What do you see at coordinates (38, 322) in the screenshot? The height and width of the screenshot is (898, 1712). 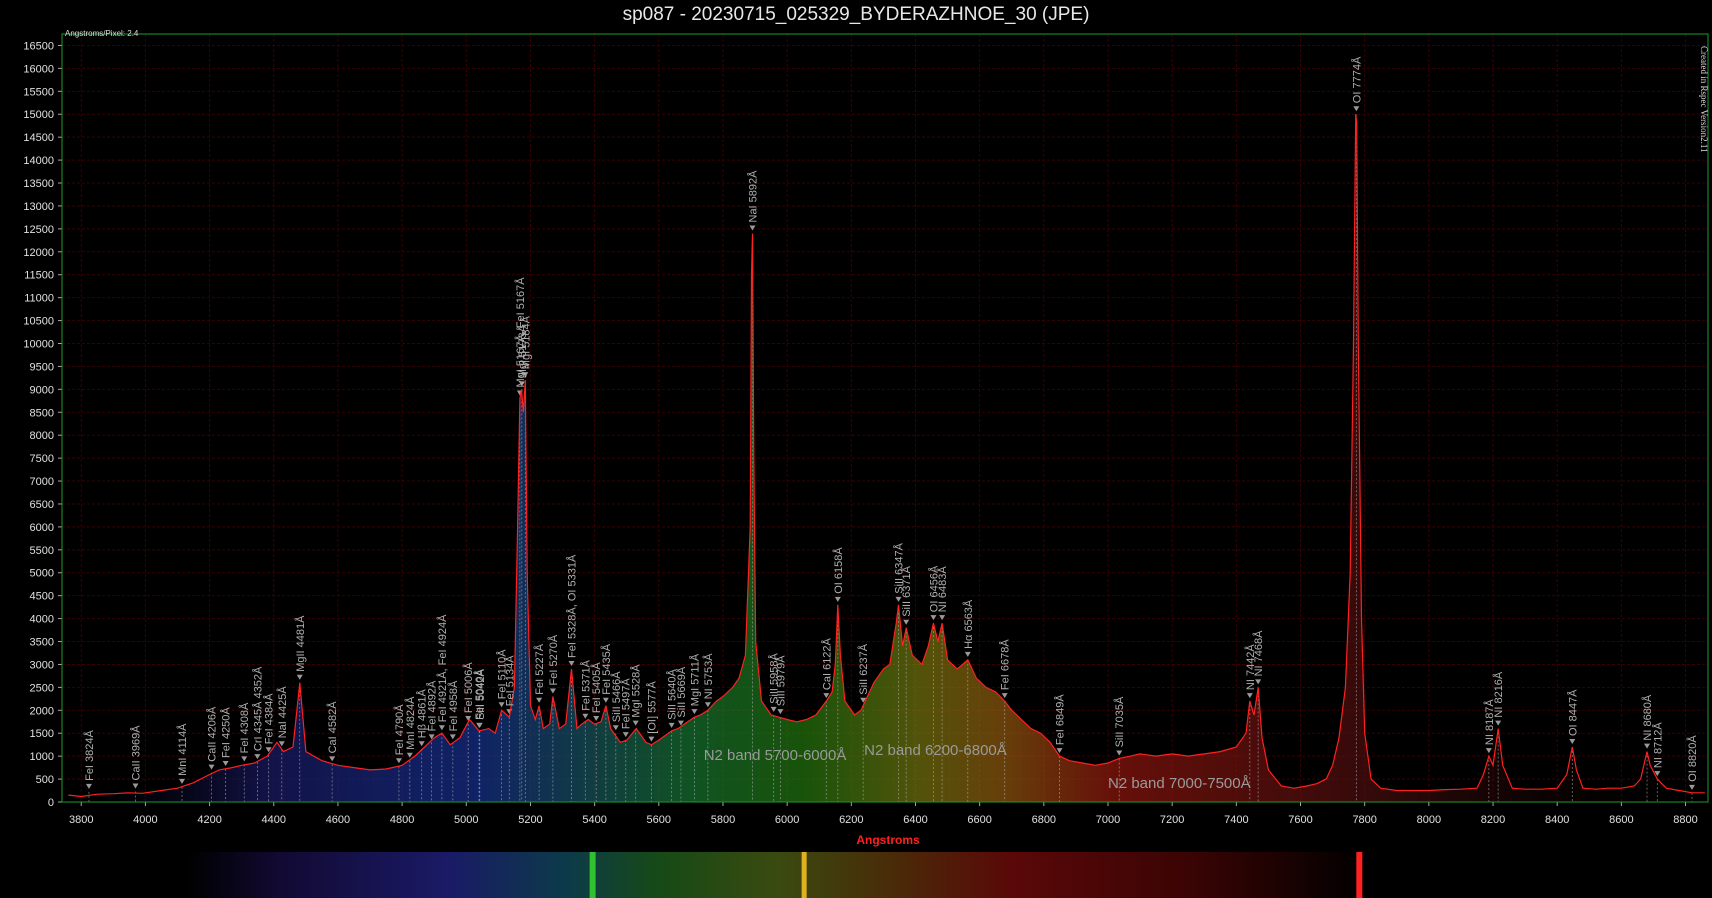 I see `y-tick-label: 10500` at bounding box center [38, 322].